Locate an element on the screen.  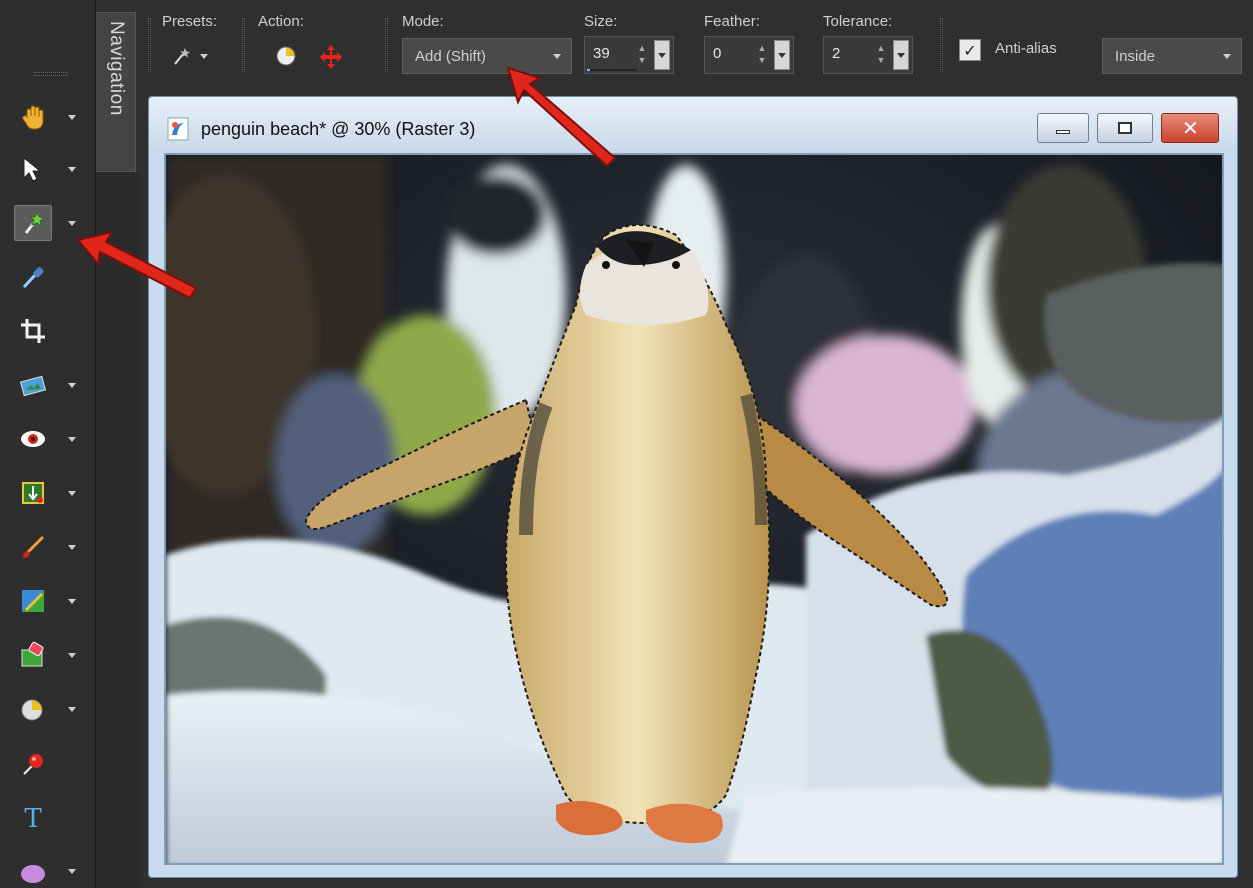
presets-label: Presets: is located at coordinates (190, 21).